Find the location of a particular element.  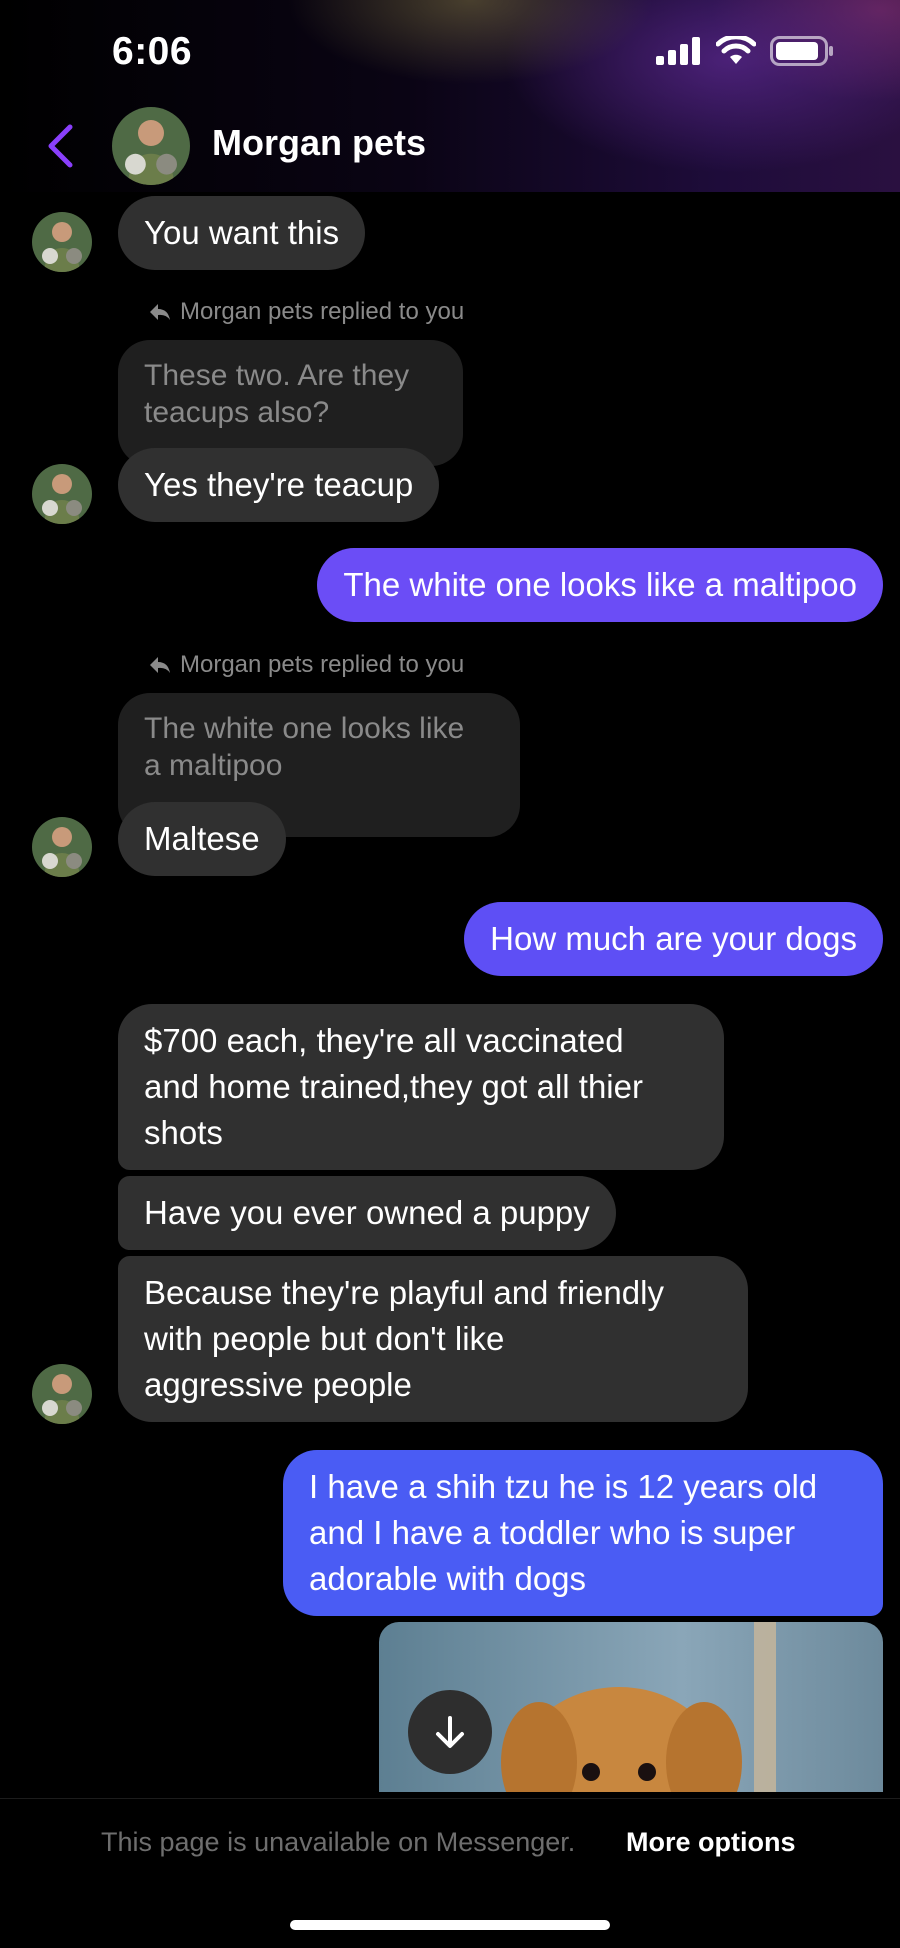

message-line: I have a shih tzu he is 12 years old is located at coordinates (563, 1486).